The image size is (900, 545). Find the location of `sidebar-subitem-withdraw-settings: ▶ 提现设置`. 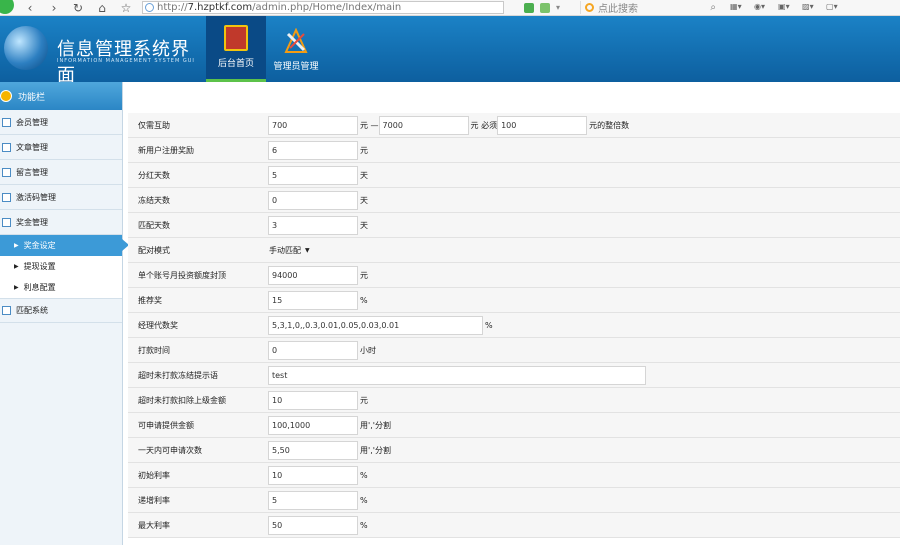

sidebar-subitem-withdraw-settings: ▶ 提现设置 is located at coordinates (61, 266).